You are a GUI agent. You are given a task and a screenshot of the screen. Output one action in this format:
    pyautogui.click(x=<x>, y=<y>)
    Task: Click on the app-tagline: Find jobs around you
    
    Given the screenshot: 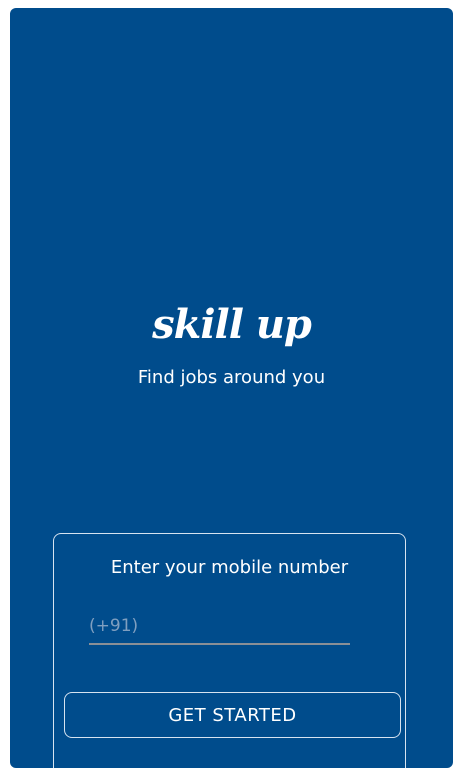 What is the action you would take?
    pyautogui.click(x=231, y=377)
    